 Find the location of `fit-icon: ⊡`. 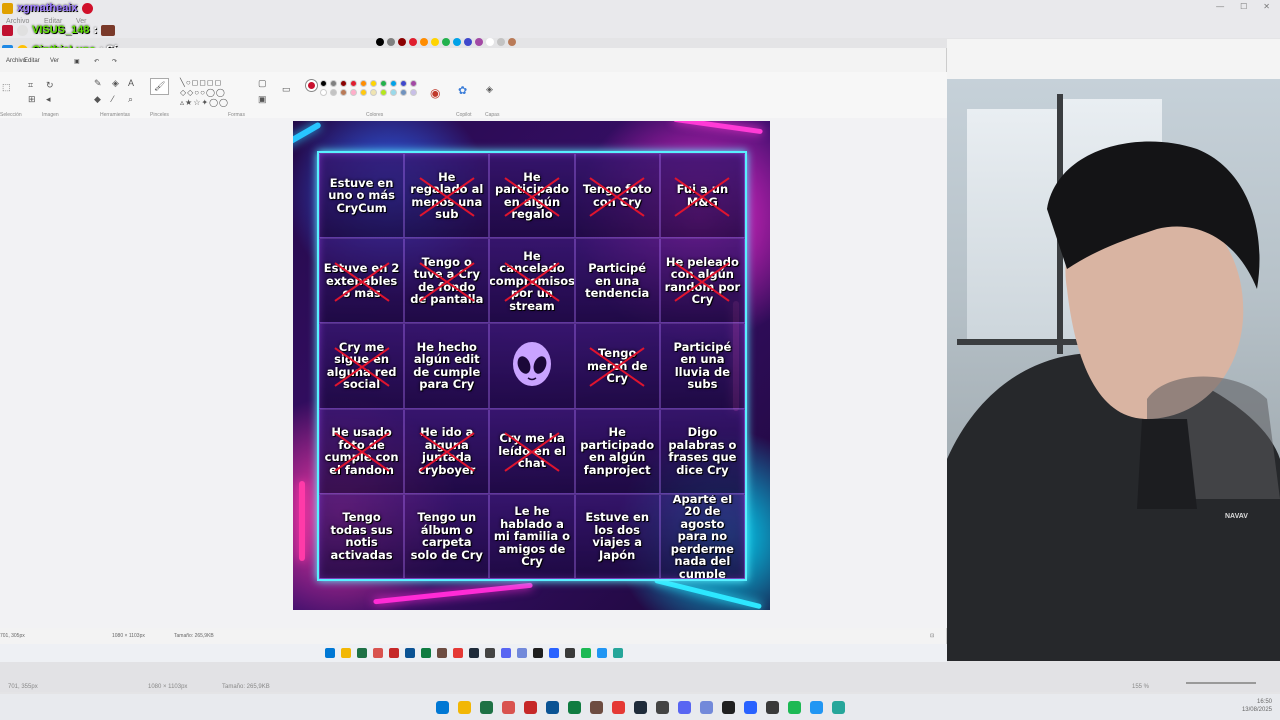

fit-icon: ⊡ is located at coordinates (932, 636).